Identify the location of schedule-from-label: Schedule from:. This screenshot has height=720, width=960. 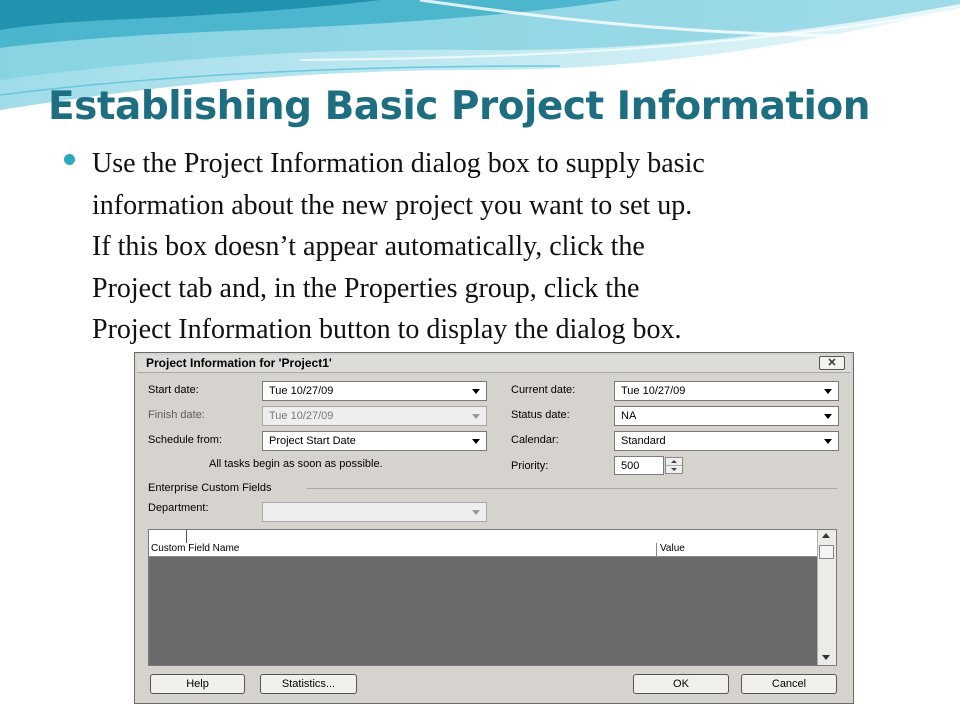
(185, 440).